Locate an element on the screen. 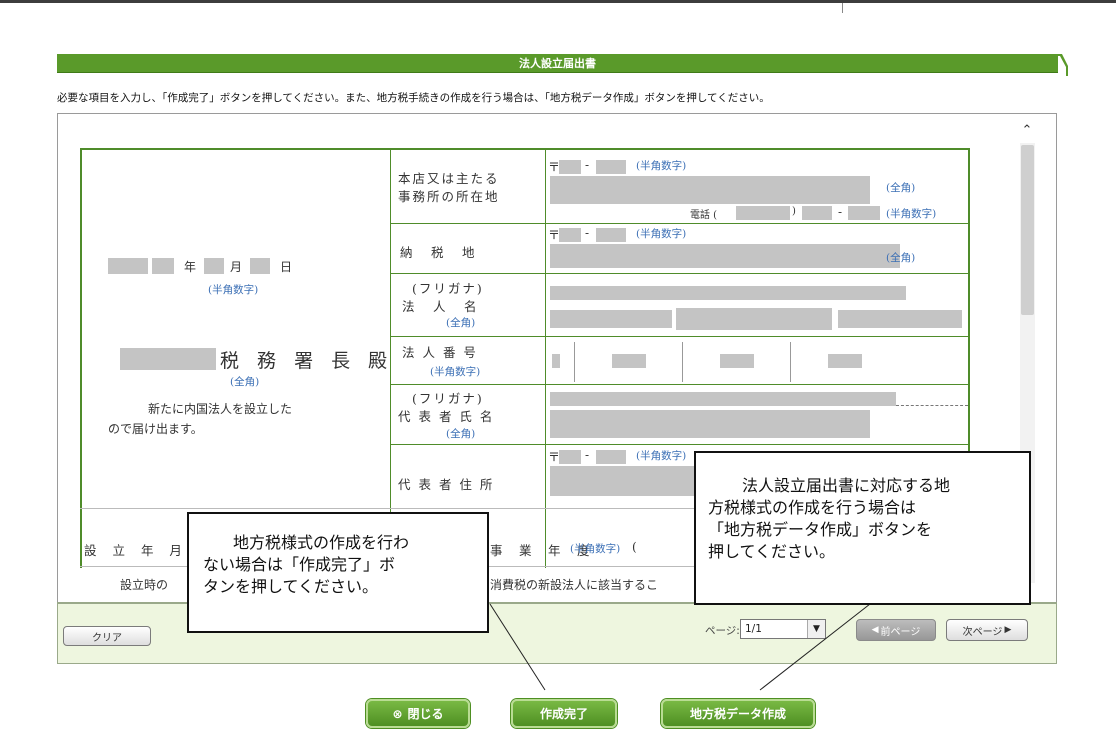  top-tick is located at coordinates (842, 8).